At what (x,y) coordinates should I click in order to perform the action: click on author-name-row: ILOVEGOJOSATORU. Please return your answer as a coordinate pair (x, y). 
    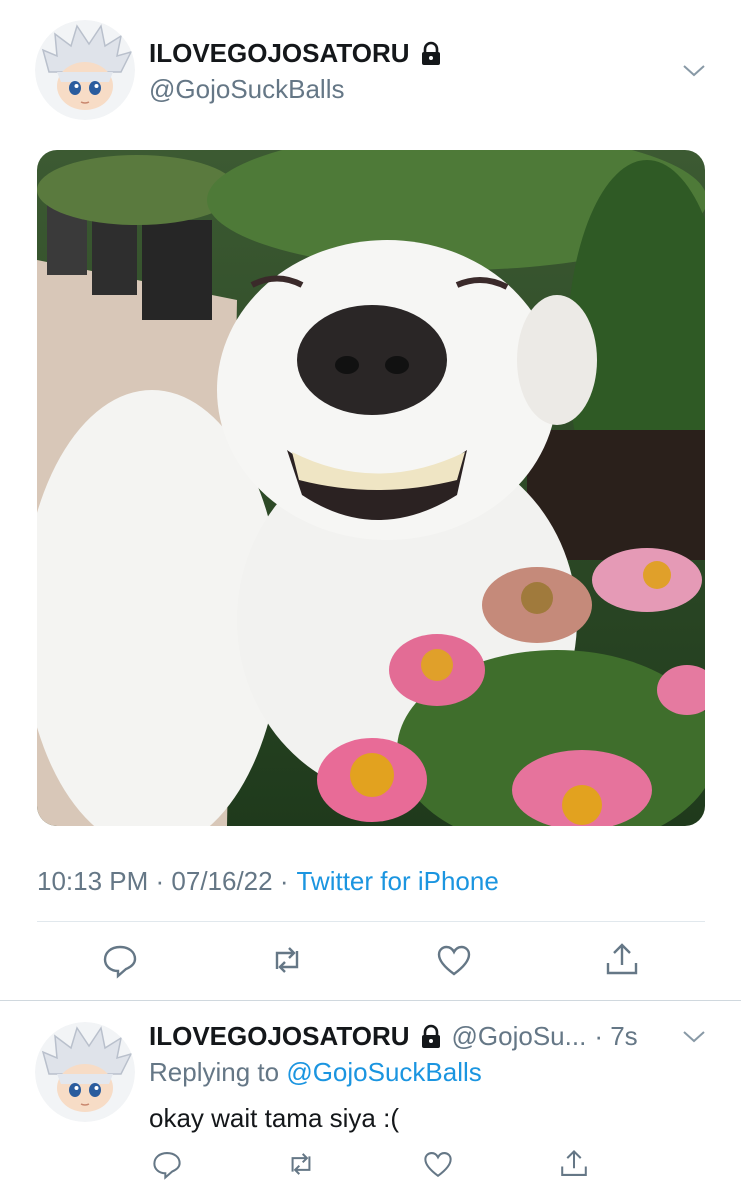
    Looking at the image, I should click on (296, 53).